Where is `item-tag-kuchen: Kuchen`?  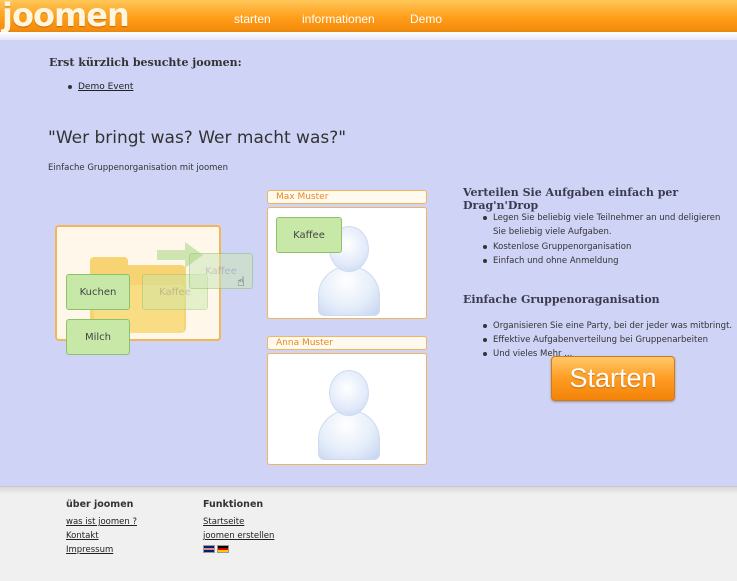
item-tag-kuchen: Kuchen is located at coordinates (98, 292).